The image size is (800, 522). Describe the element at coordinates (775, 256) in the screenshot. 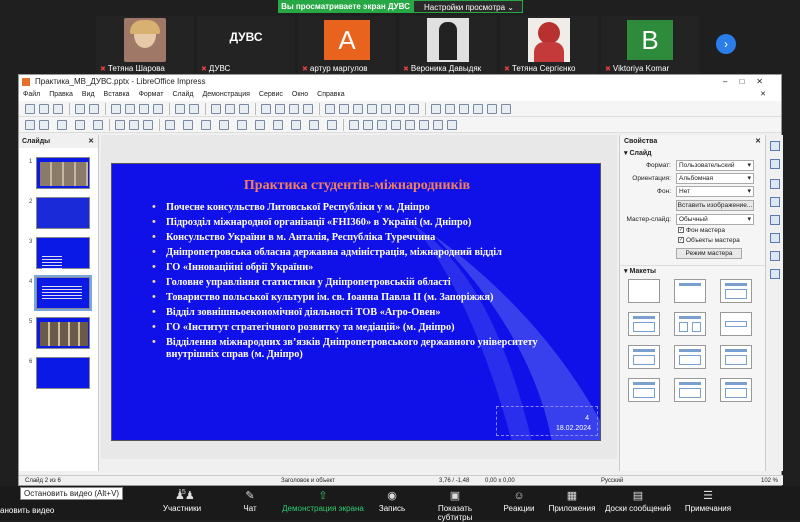

I see `gallery-icon` at that location.